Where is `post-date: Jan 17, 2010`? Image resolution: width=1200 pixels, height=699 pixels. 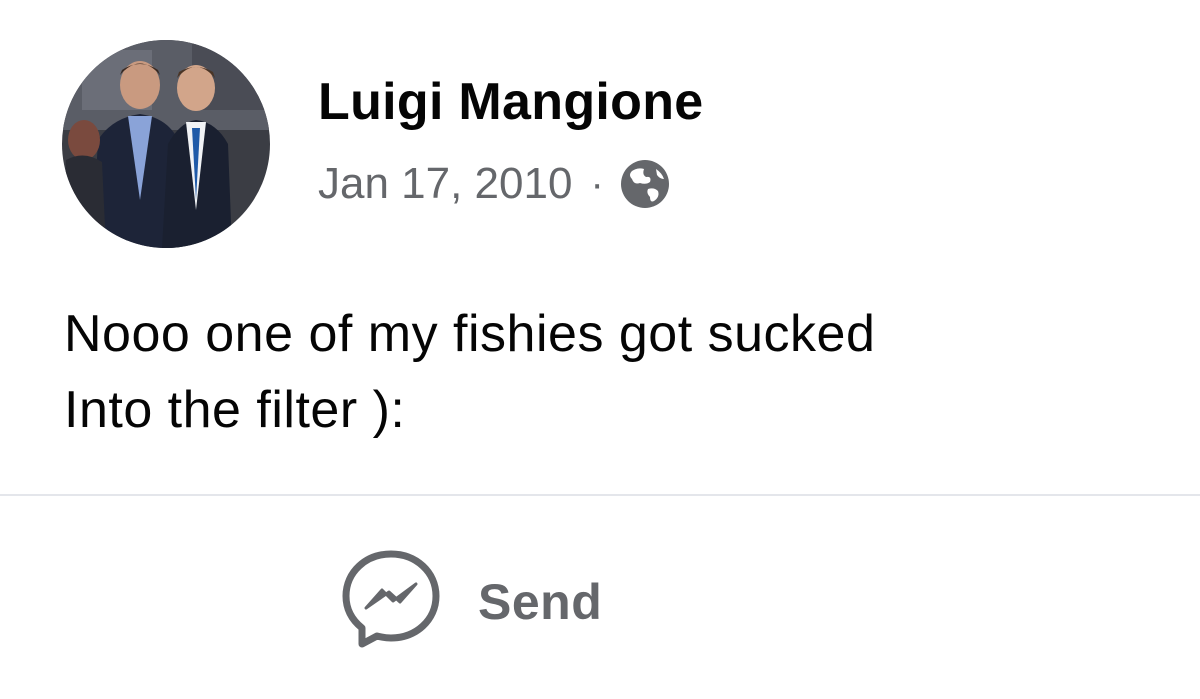 post-date: Jan 17, 2010 is located at coordinates (445, 184).